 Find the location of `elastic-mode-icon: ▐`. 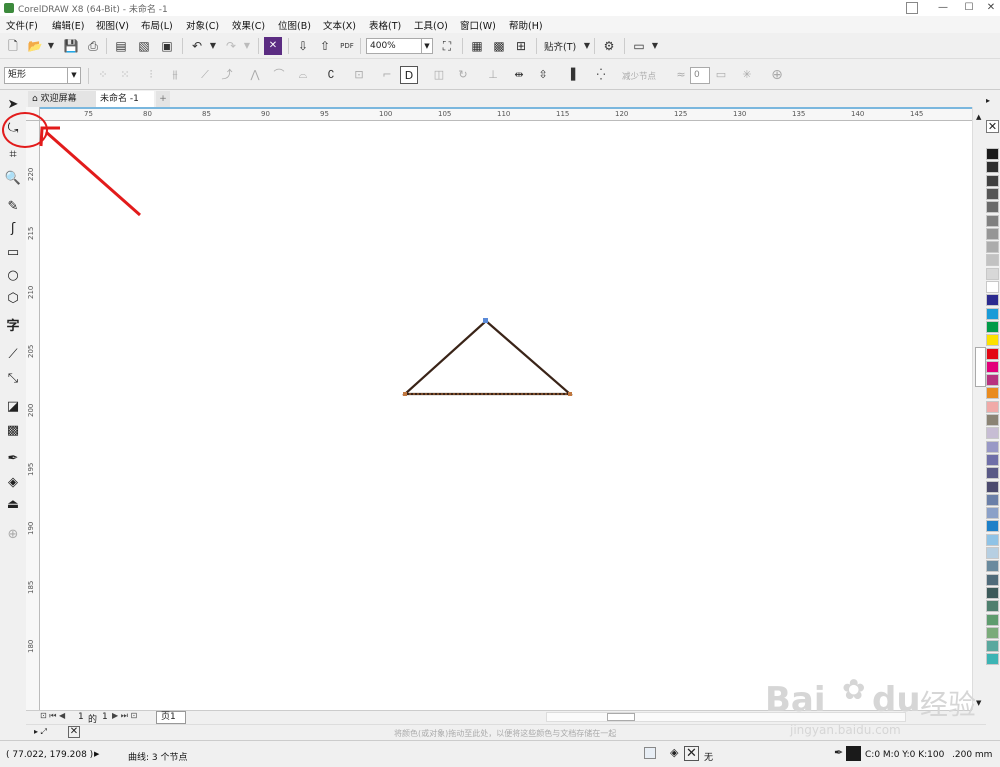

elastic-mode-icon: ▐ is located at coordinates (571, 75).